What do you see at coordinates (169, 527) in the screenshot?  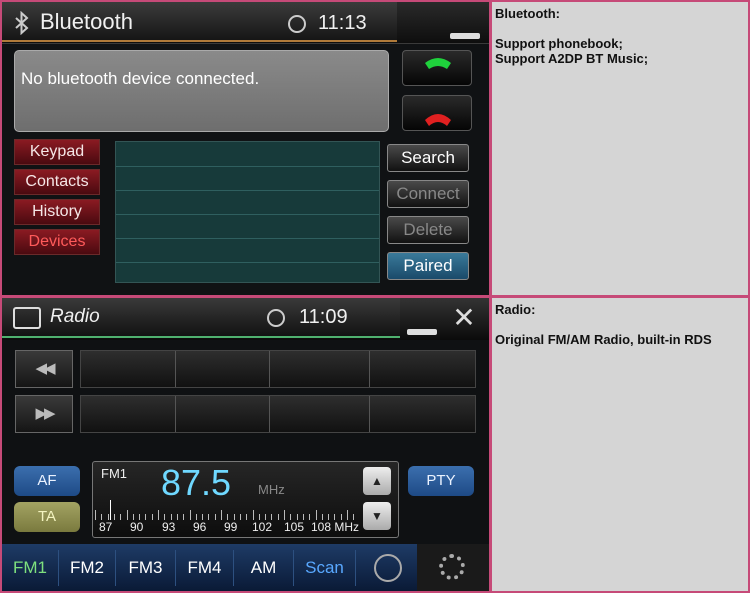 I see `scale-label: 93` at bounding box center [169, 527].